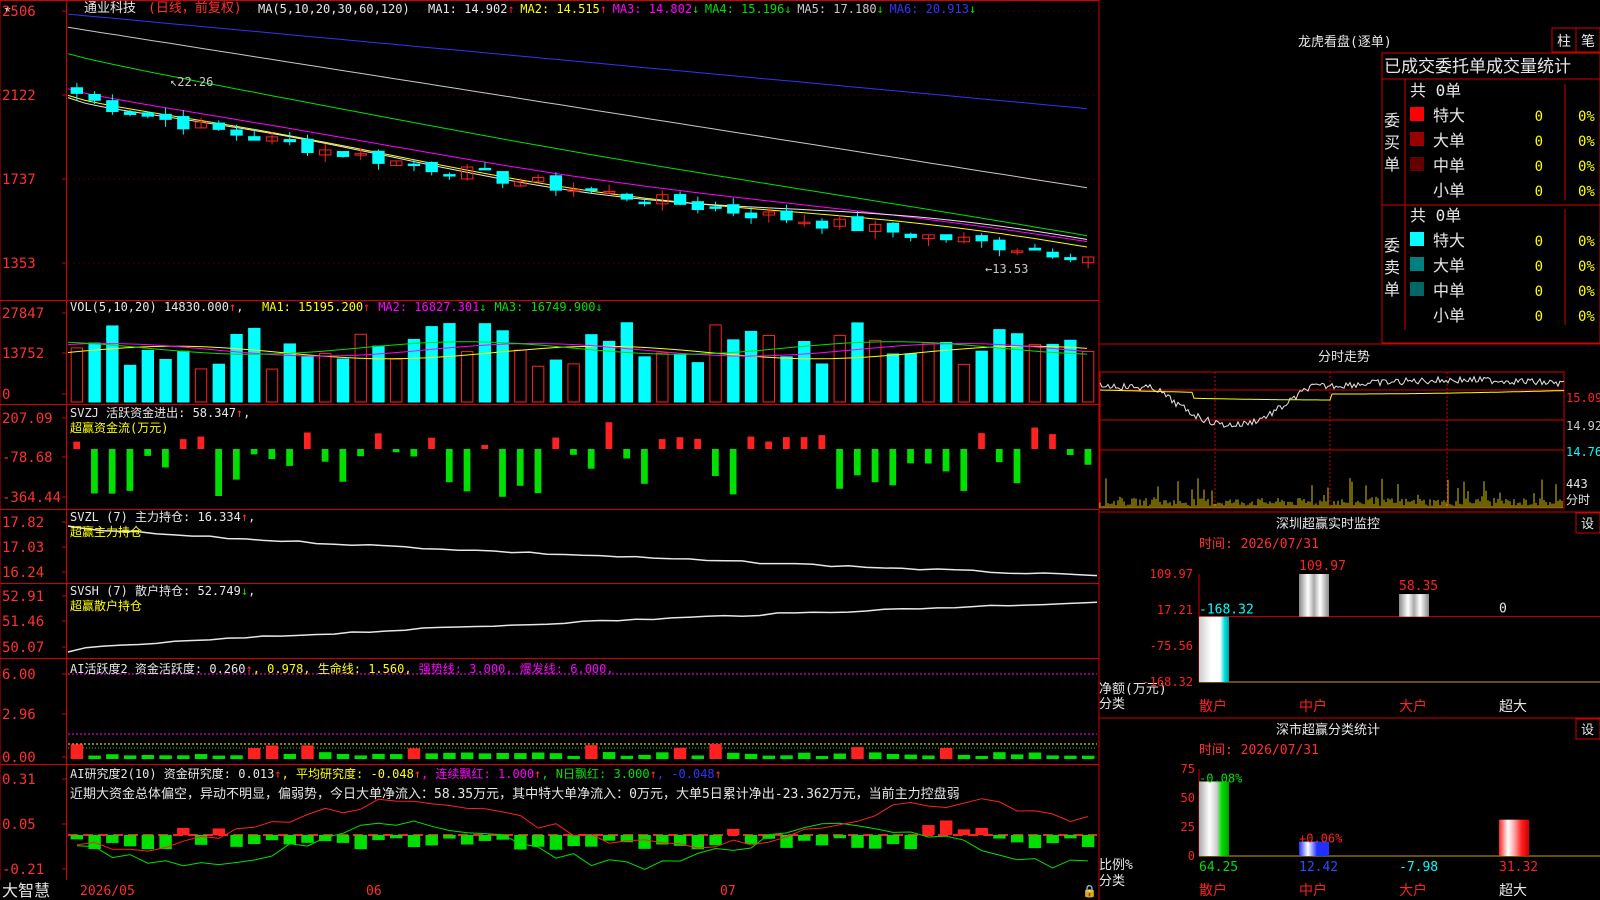 The height and width of the screenshot is (900, 1600). I want to click on svzl-line, so click(582, 551).